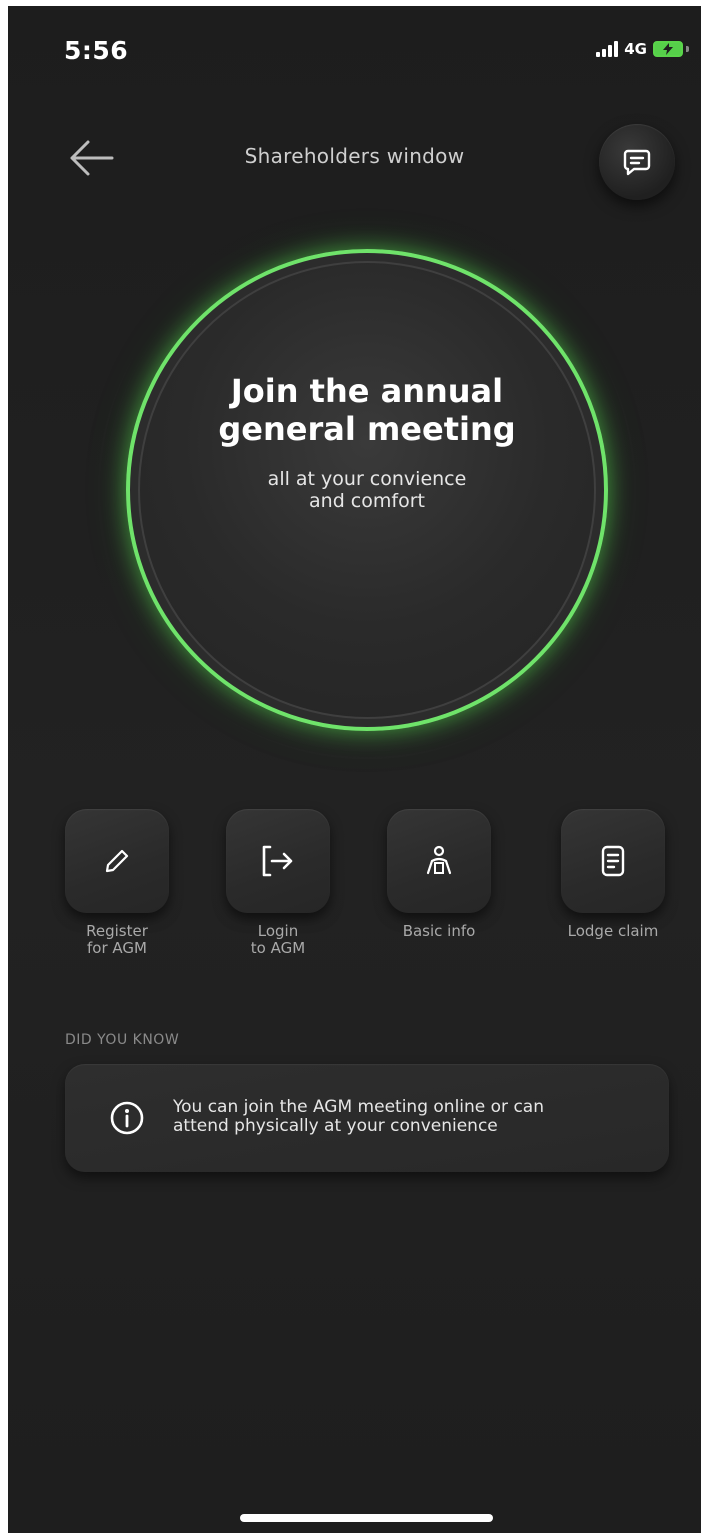  I want to click on basic-info-button: Basic info, so click(439, 874).